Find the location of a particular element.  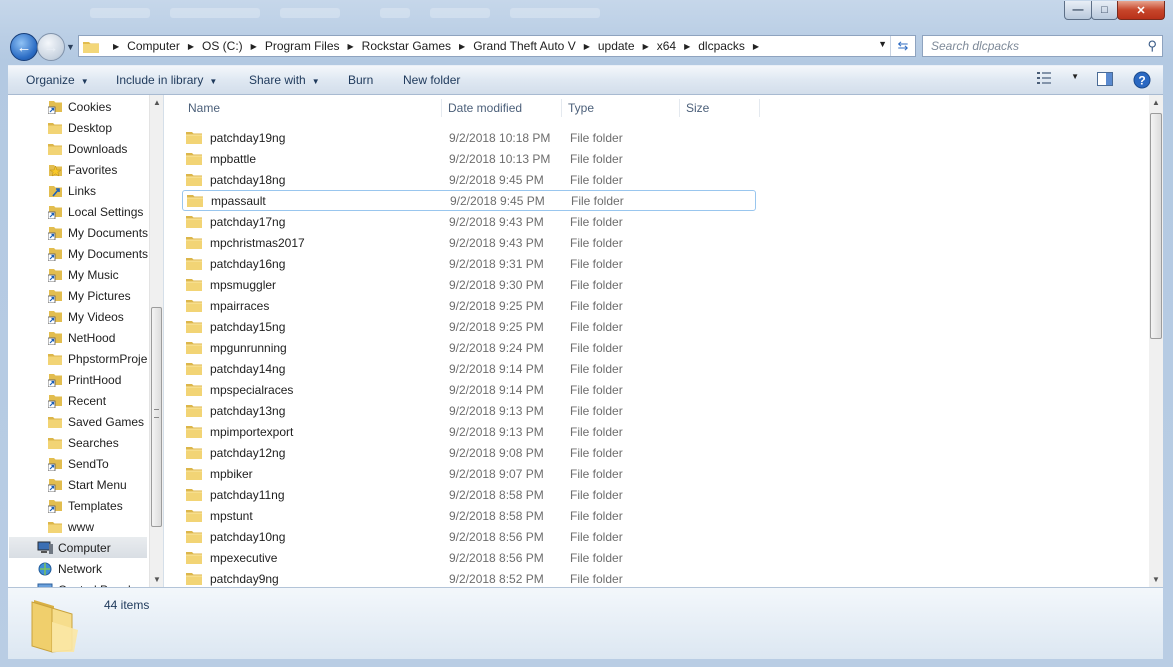

back-button: ← is located at coordinates (24, 47).